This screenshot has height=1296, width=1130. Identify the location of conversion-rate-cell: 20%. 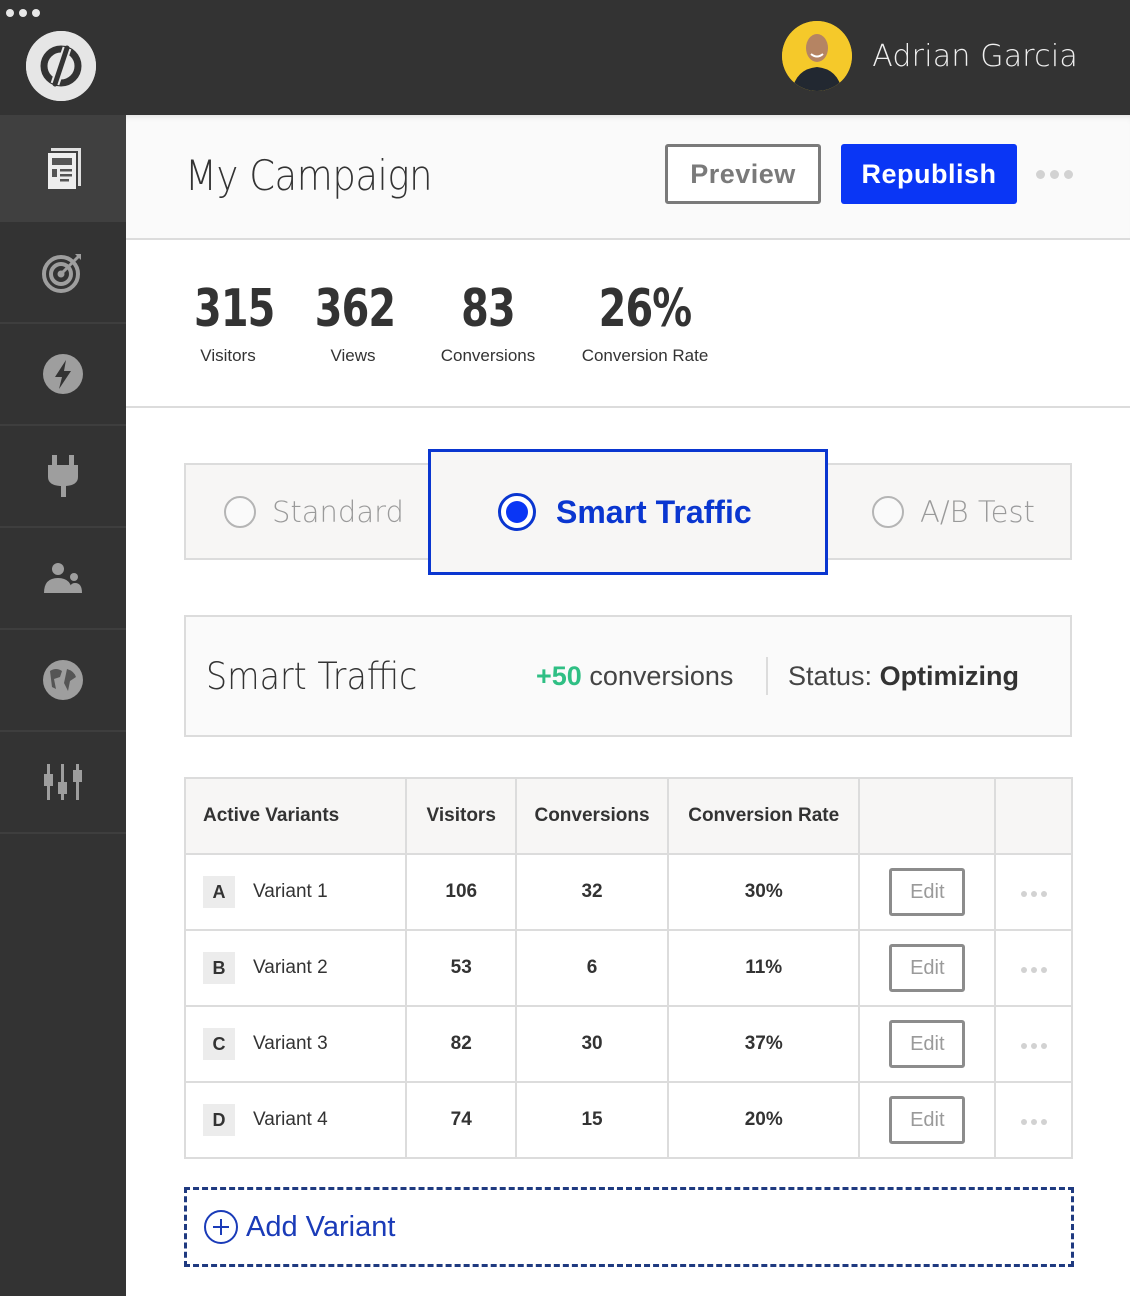
(763, 1120).